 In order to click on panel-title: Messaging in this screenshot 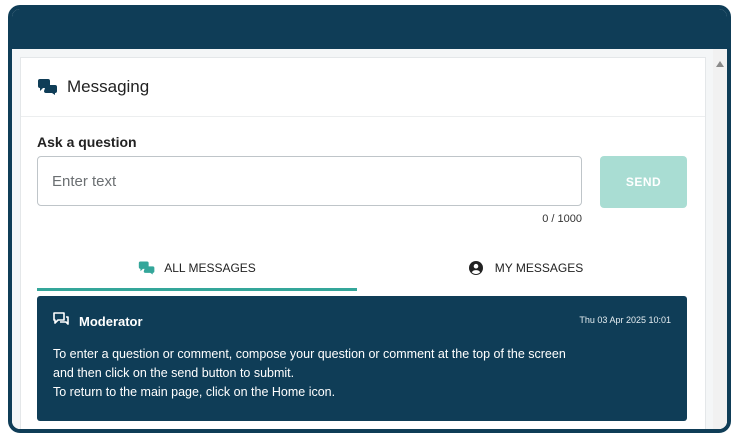, I will do `click(108, 86)`.